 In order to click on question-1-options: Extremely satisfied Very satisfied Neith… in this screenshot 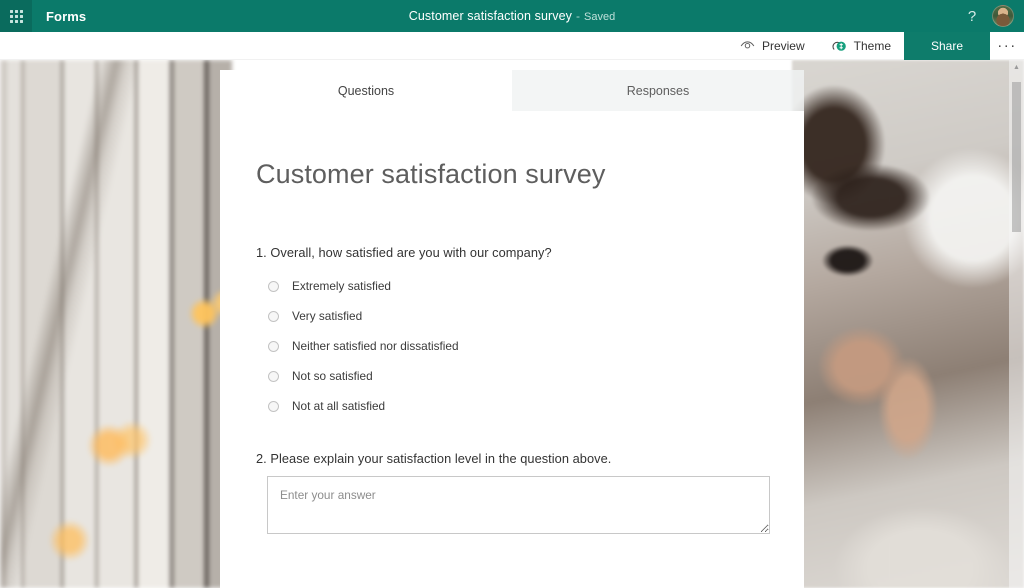, I will do `click(513, 346)`.